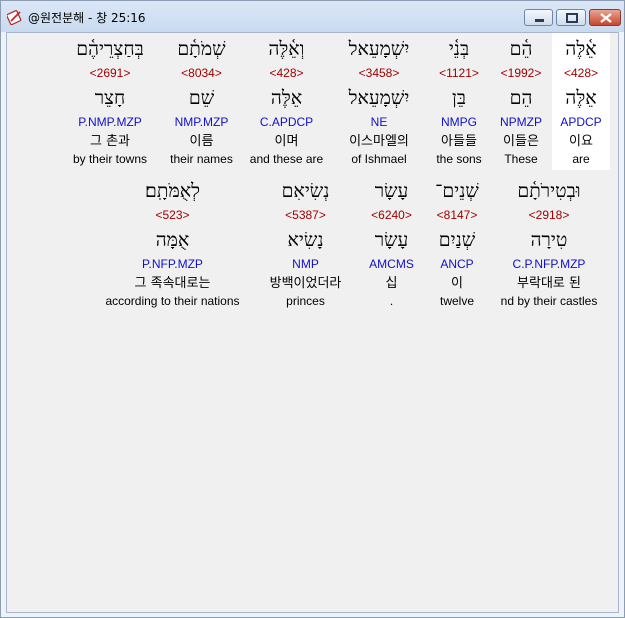  I want to click on english-gloss: by their towns, so click(110, 159).